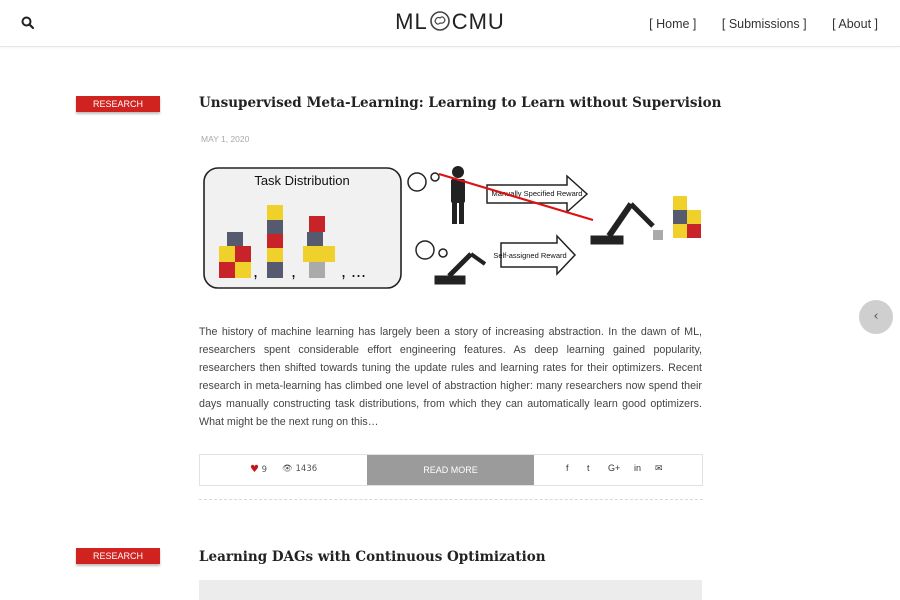 Image resolution: width=900 pixels, height=600 pixels. What do you see at coordinates (659, 468) in the screenshot?
I see `email-share-icon: ✉` at bounding box center [659, 468].